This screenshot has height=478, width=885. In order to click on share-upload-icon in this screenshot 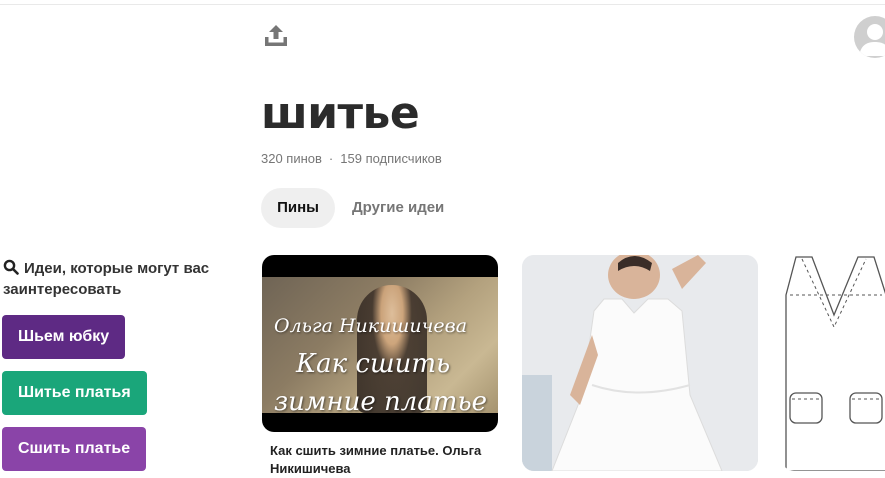, I will do `click(276, 35)`.